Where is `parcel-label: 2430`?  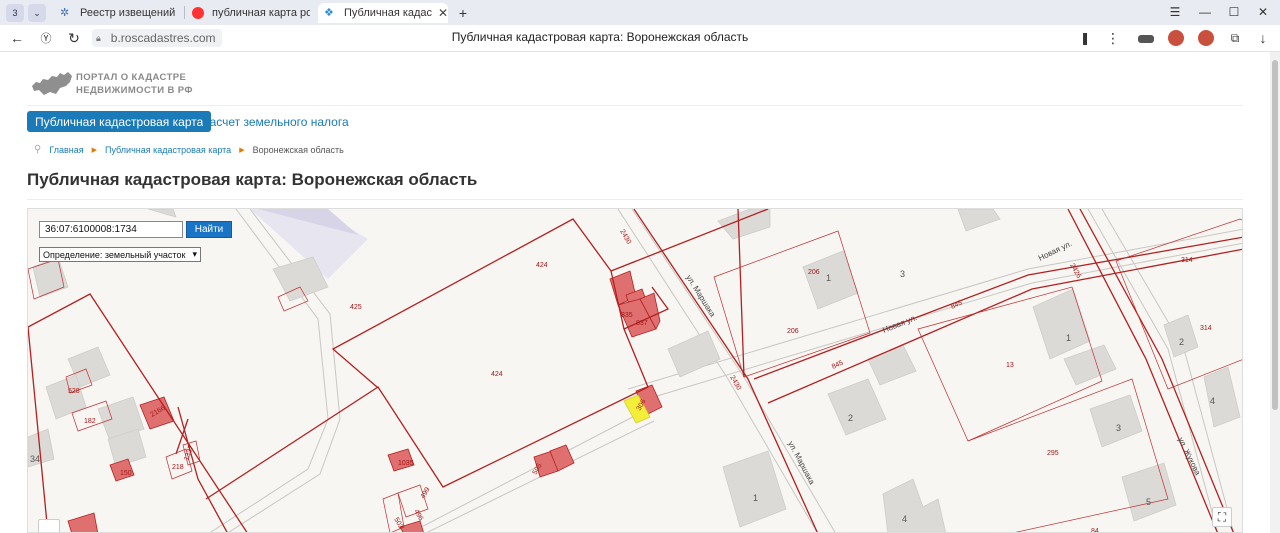
parcel-label: 2430 is located at coordinates (625, 237).